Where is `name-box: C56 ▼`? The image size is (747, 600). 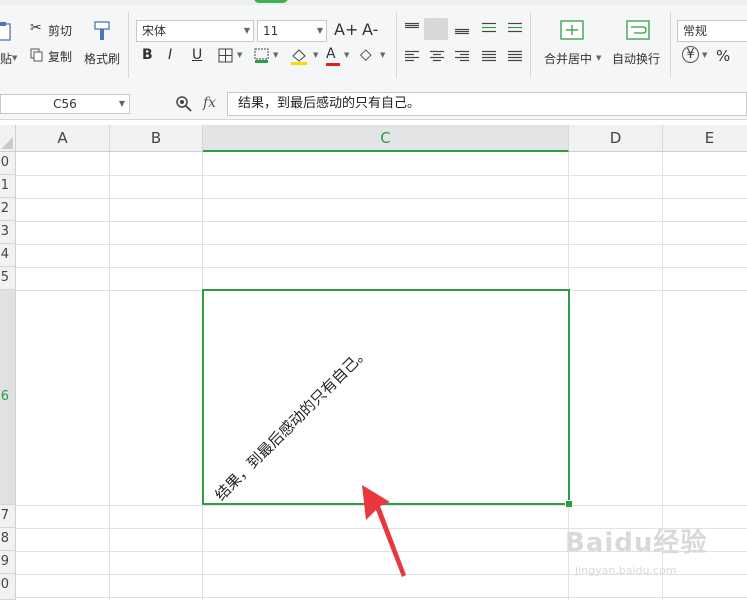
name-box: C56 ▼ is located at coordinates (65, 104).